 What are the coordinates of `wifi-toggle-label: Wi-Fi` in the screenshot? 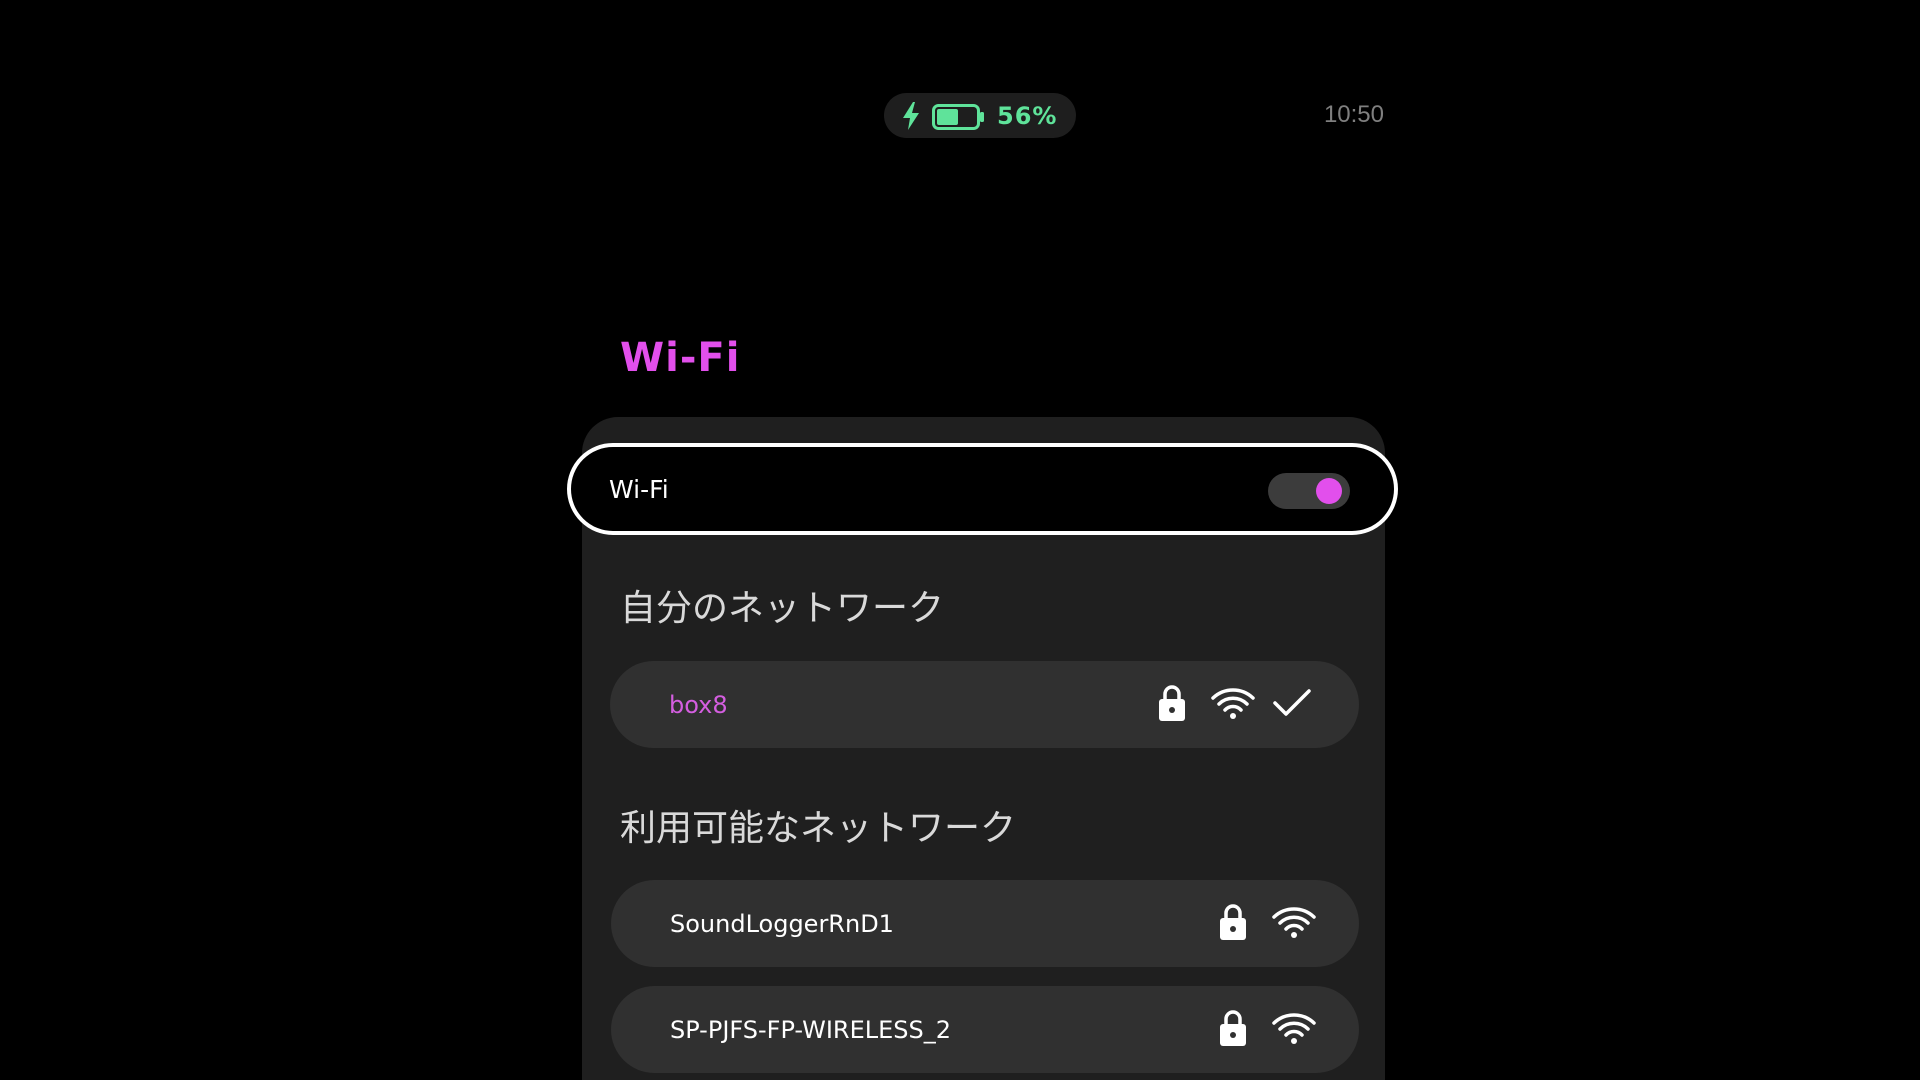 It's located at (639, 489).